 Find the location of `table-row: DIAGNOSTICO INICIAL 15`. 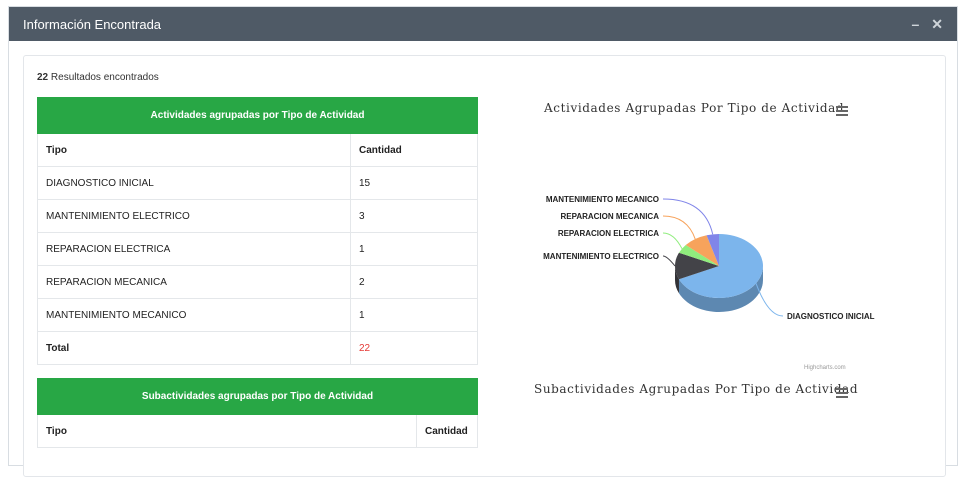

table-row: DIAGNOSTICO INICIAL 15 is located at coordinates (257, 183).